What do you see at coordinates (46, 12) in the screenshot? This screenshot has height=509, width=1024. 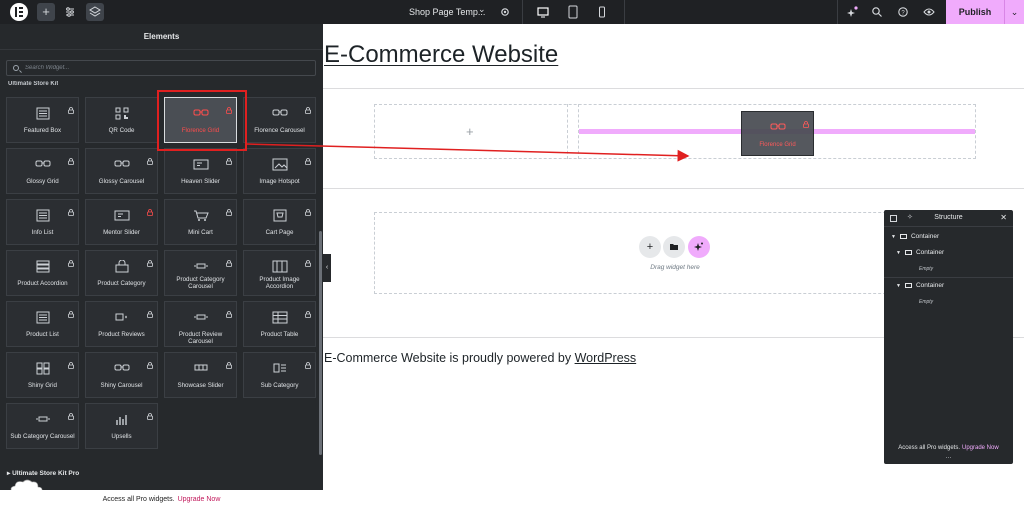 I see `add-element-icon: +` at bounding box center [46, 12].